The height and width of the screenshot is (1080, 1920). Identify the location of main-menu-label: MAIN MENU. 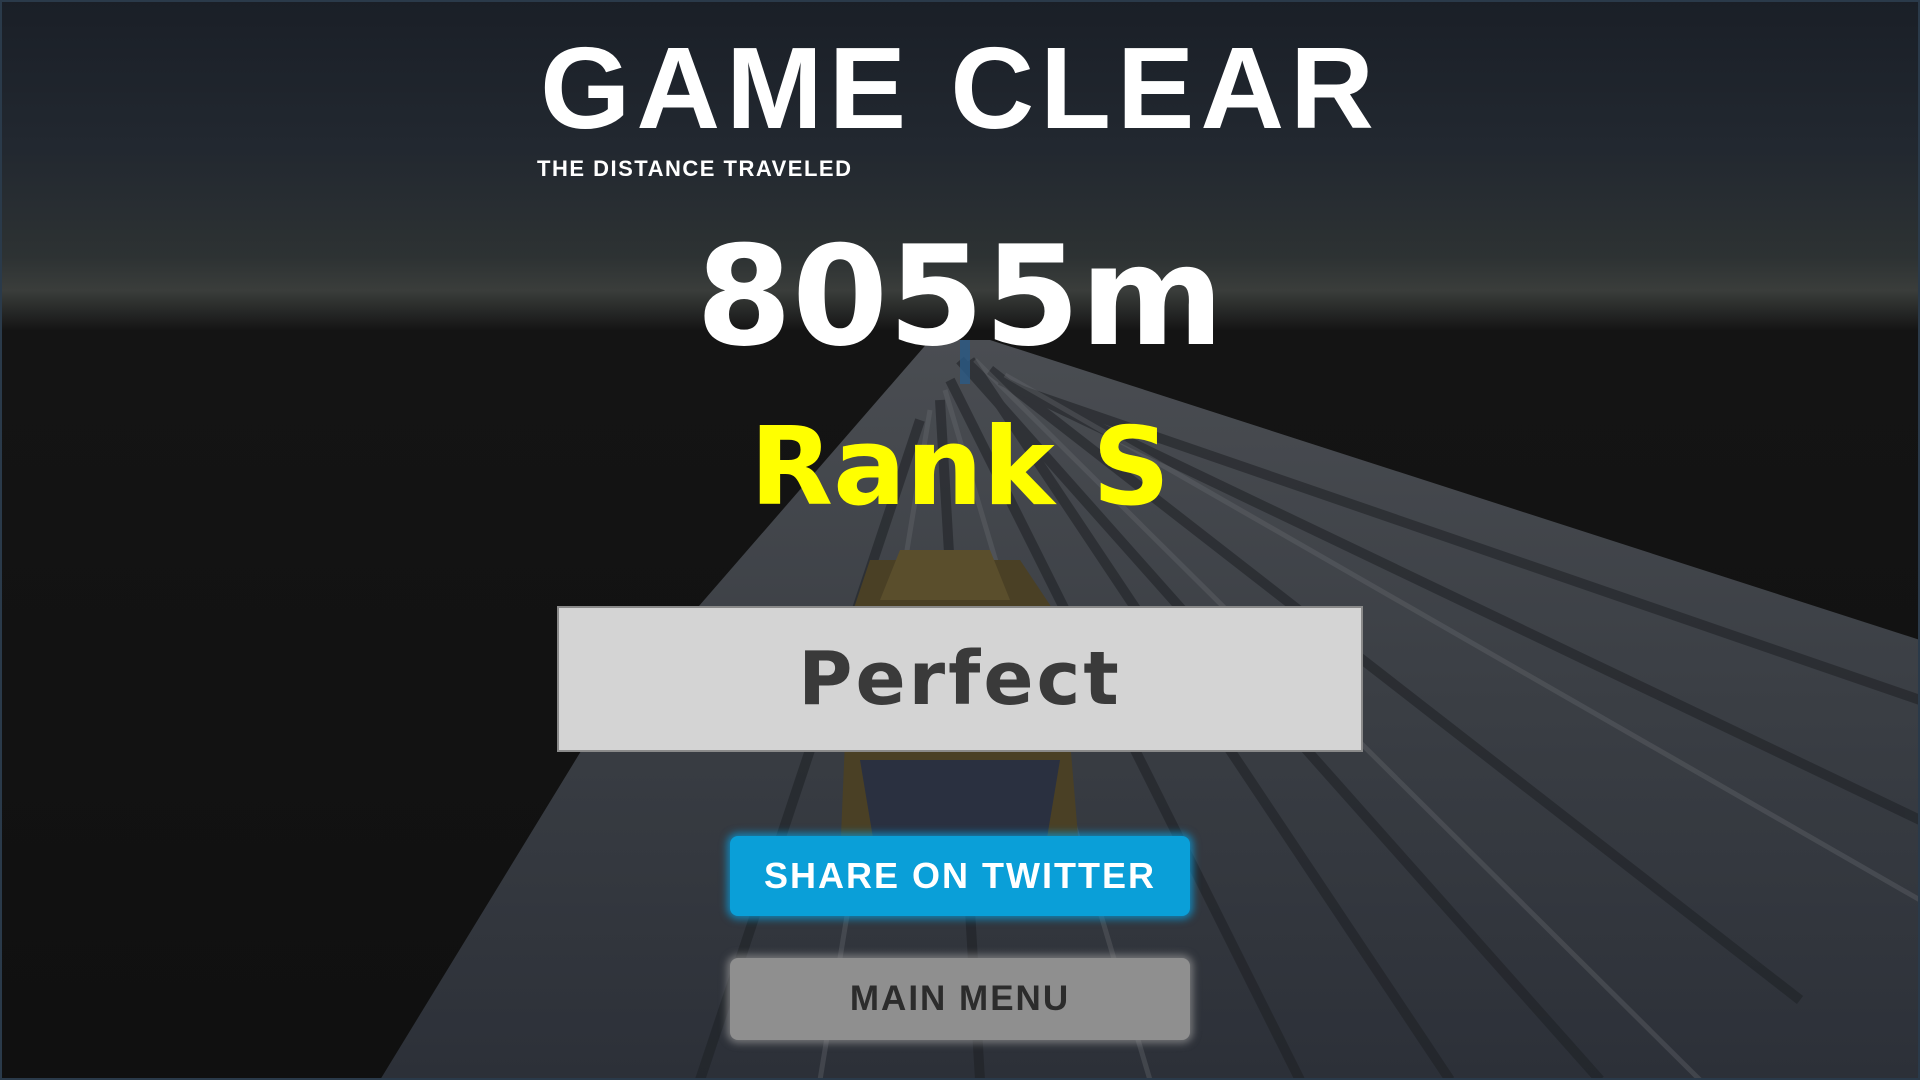
(960, 998).